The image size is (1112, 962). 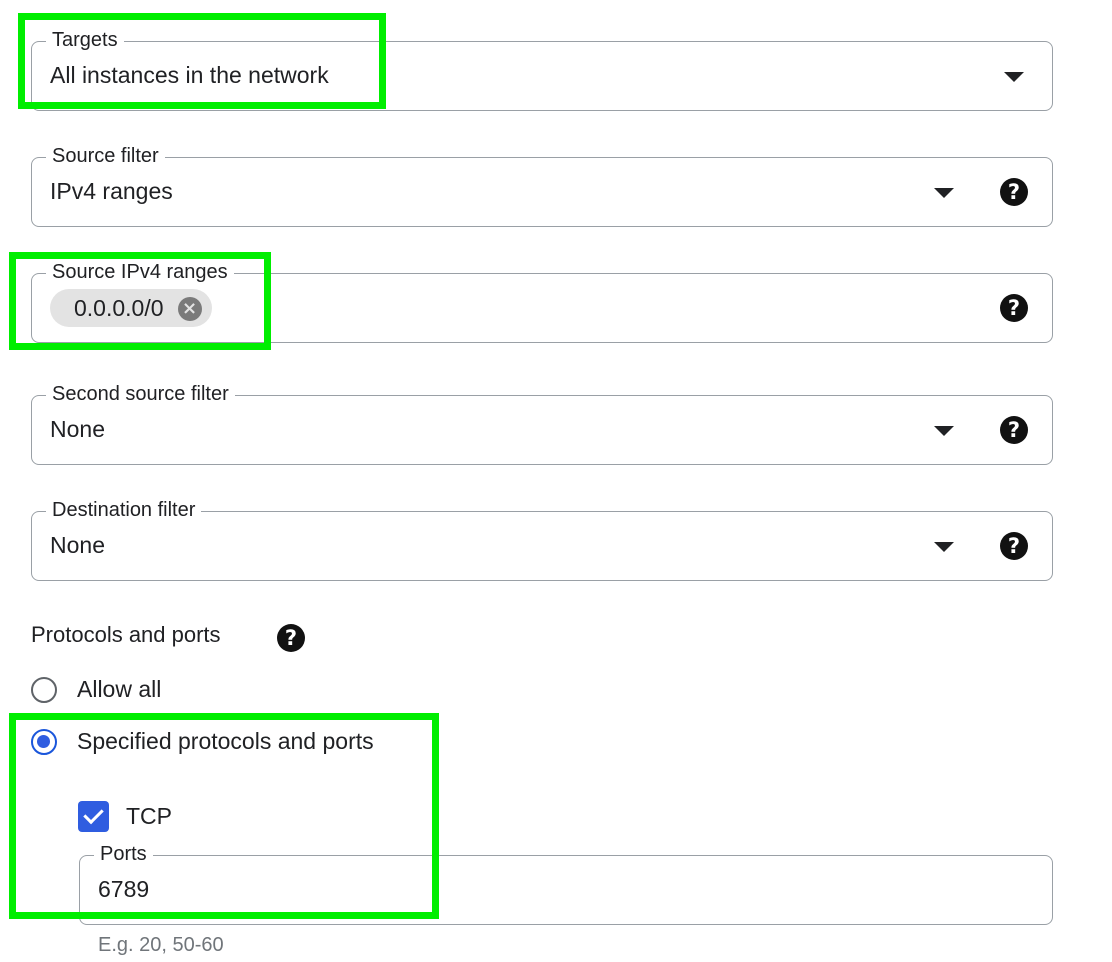 What do you see at coordinates (105, 156) in the screenshot?
I see `source-filter-label: Source filter` at bounding box center [105, 156].